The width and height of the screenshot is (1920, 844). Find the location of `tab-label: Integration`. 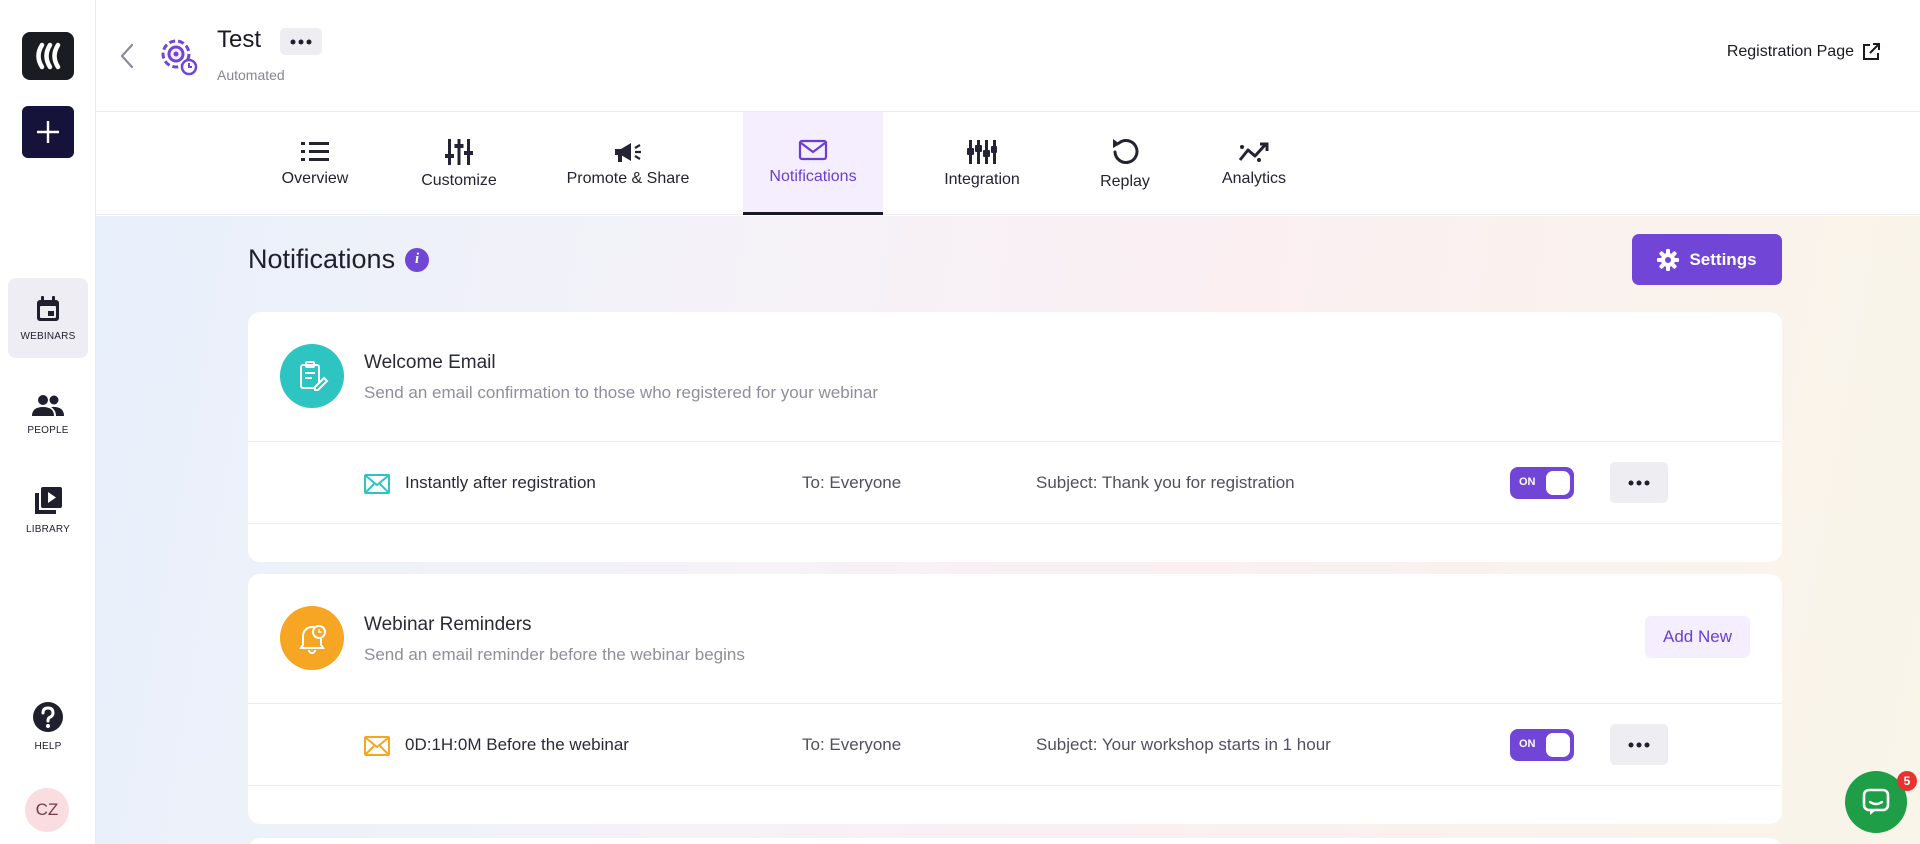

tab-label: Integration is located at coordinates (982, 179).